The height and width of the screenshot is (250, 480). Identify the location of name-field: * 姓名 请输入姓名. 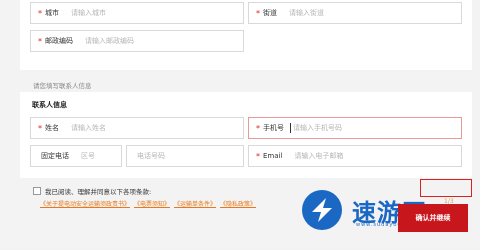
(137, 128).